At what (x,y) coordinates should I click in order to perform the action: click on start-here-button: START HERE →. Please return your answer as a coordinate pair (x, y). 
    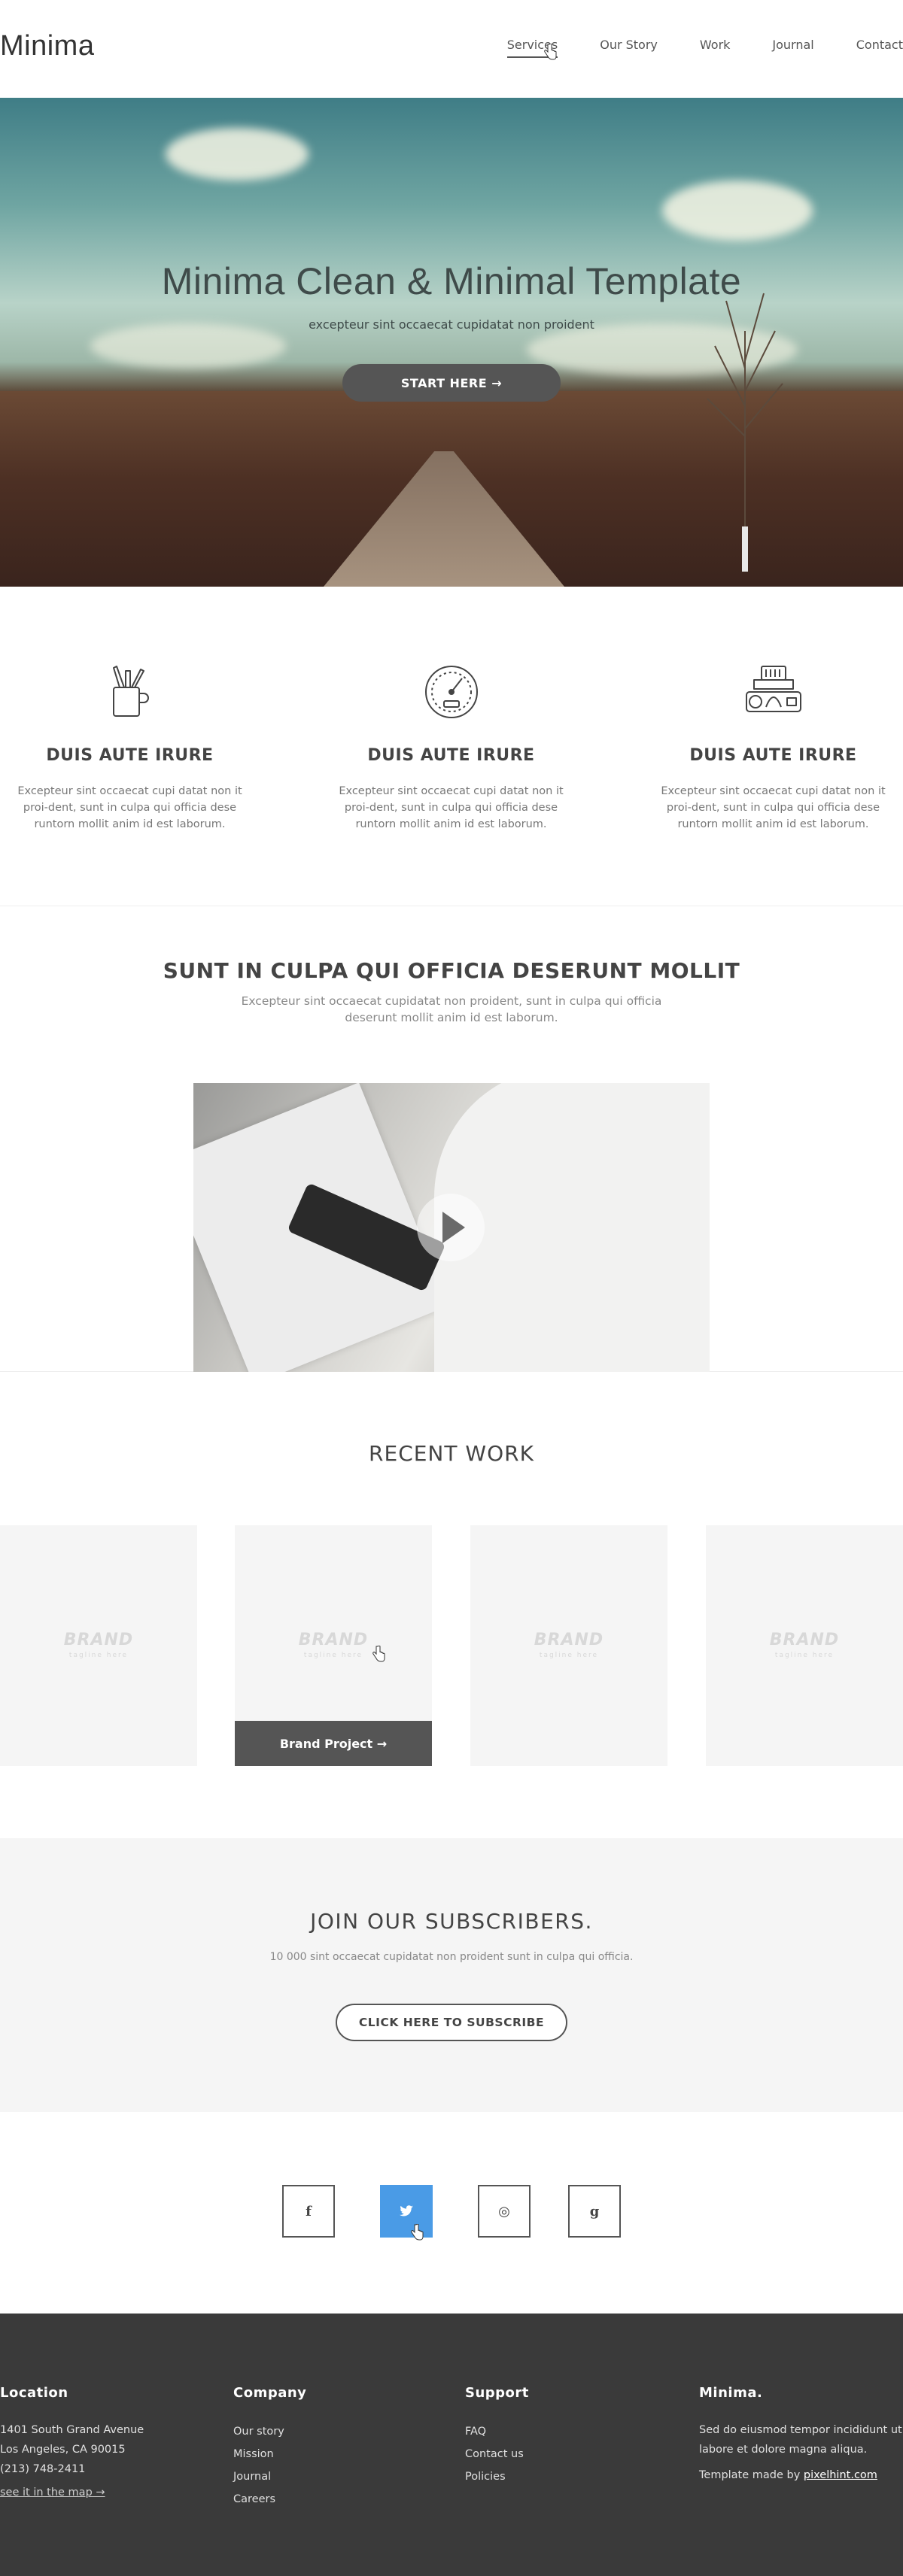
    Looking at the image, I should click on (451, 383).